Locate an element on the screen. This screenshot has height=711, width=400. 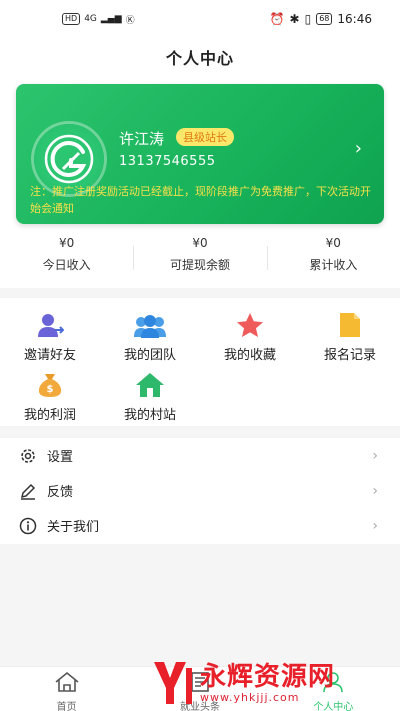
earnings-stats: ¥0 今日收入 ¥0 可提现余额 ¥0 累计收入 is located at coordinates (200, 258).